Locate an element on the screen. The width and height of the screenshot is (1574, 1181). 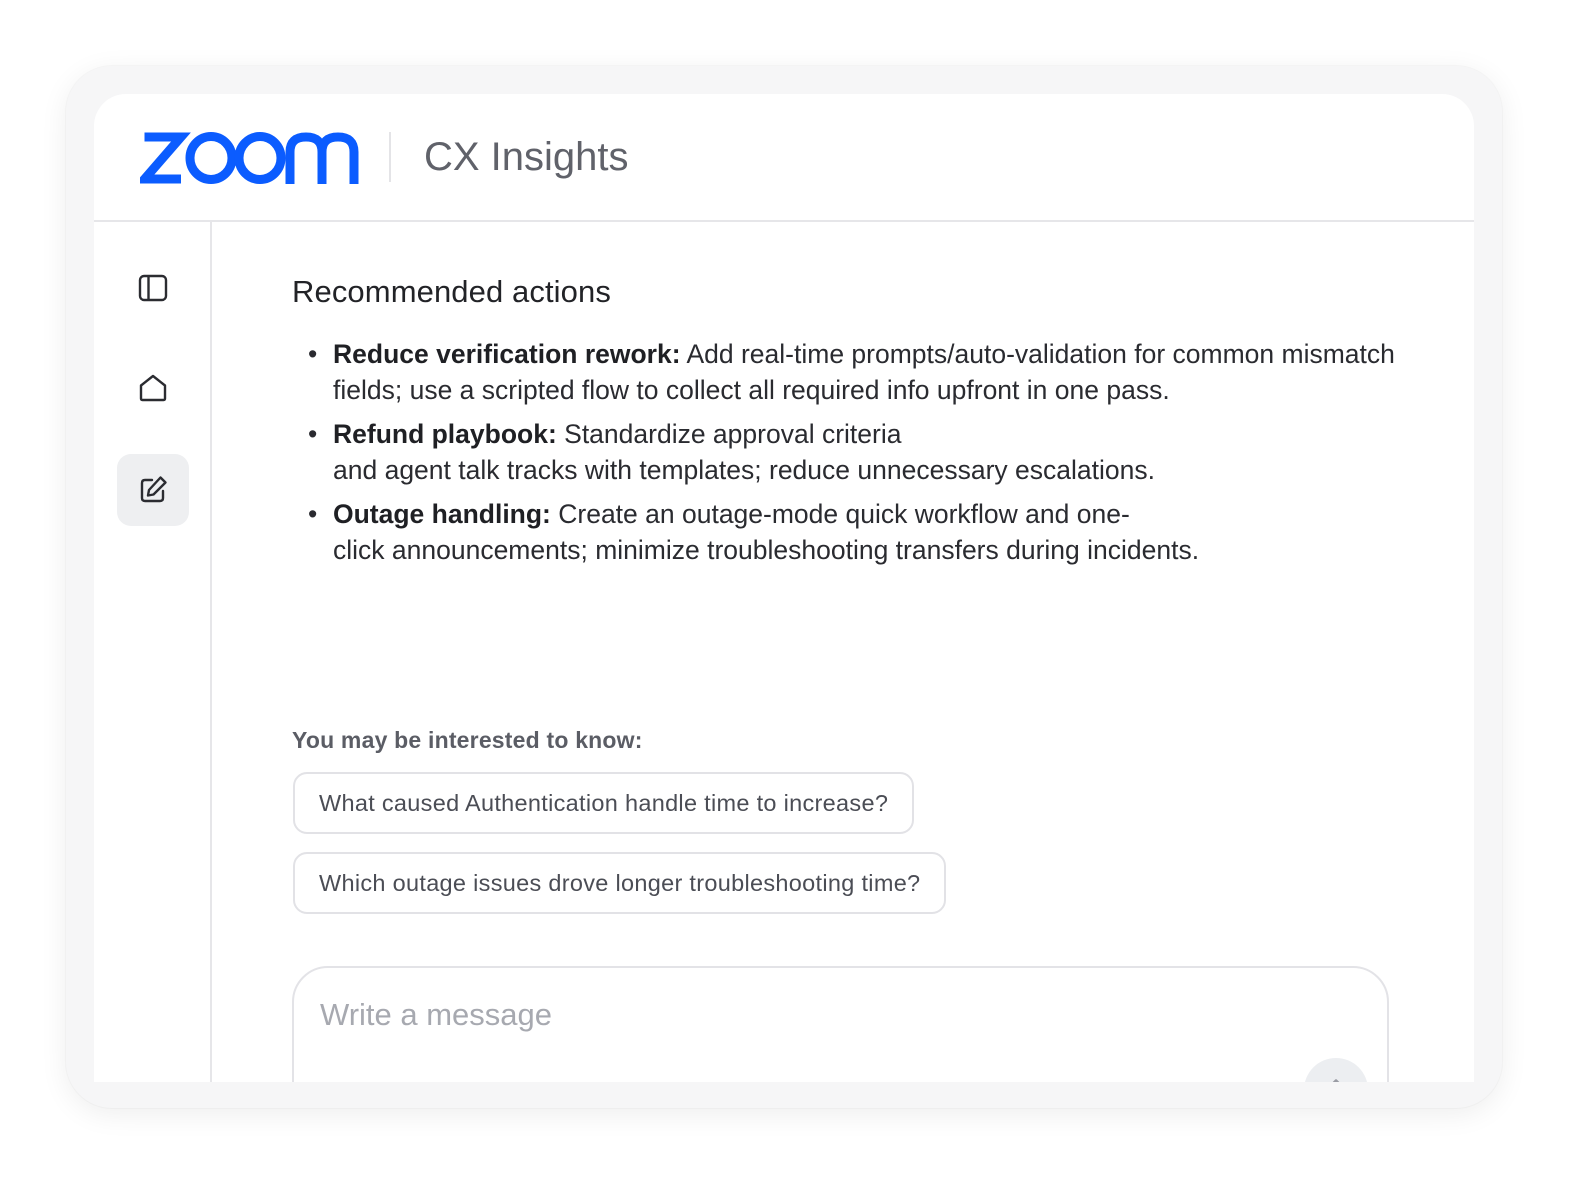
new-chat-button is located at coordinates (153, 490).